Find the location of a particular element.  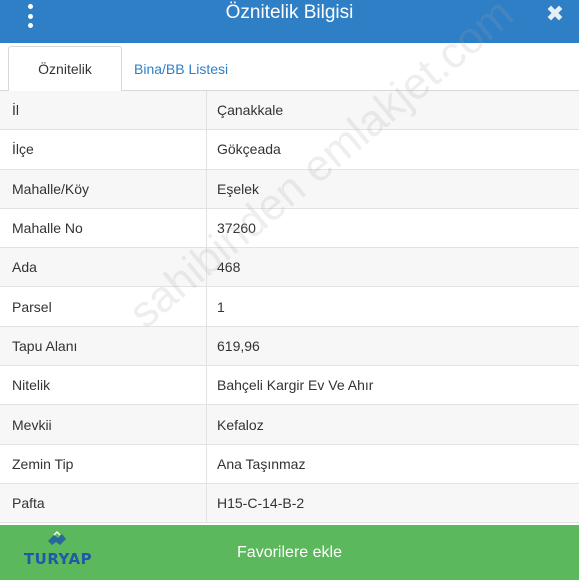

table-row: Mahalle/Köy Eşelek is located at coordinates (289, 189).